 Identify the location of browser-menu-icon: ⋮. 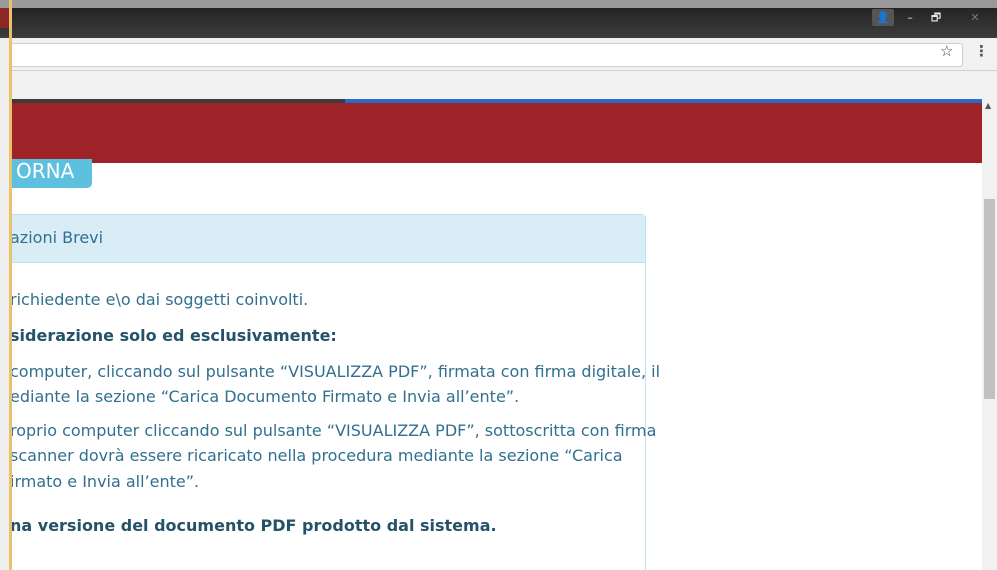
(981, 51).